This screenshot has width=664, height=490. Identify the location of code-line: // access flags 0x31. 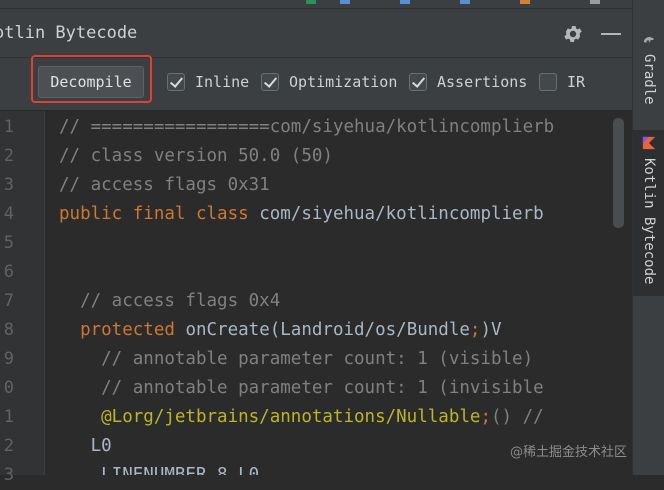
(164, 185).